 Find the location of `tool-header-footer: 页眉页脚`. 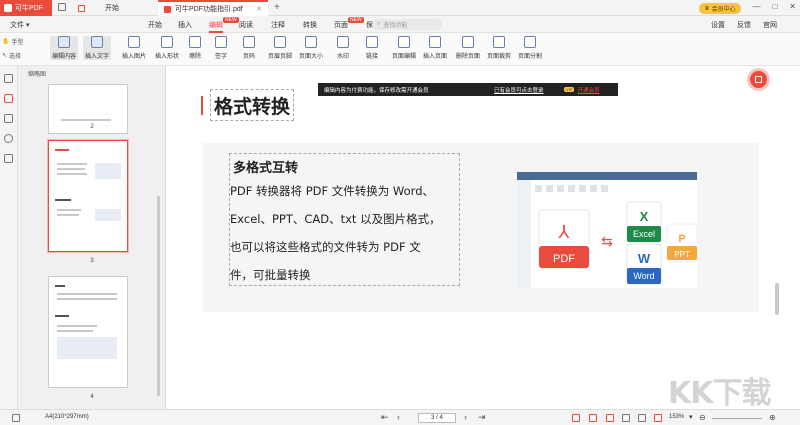

tool-header-footer: 页眉页脚 is located at coordinates (280, 48).